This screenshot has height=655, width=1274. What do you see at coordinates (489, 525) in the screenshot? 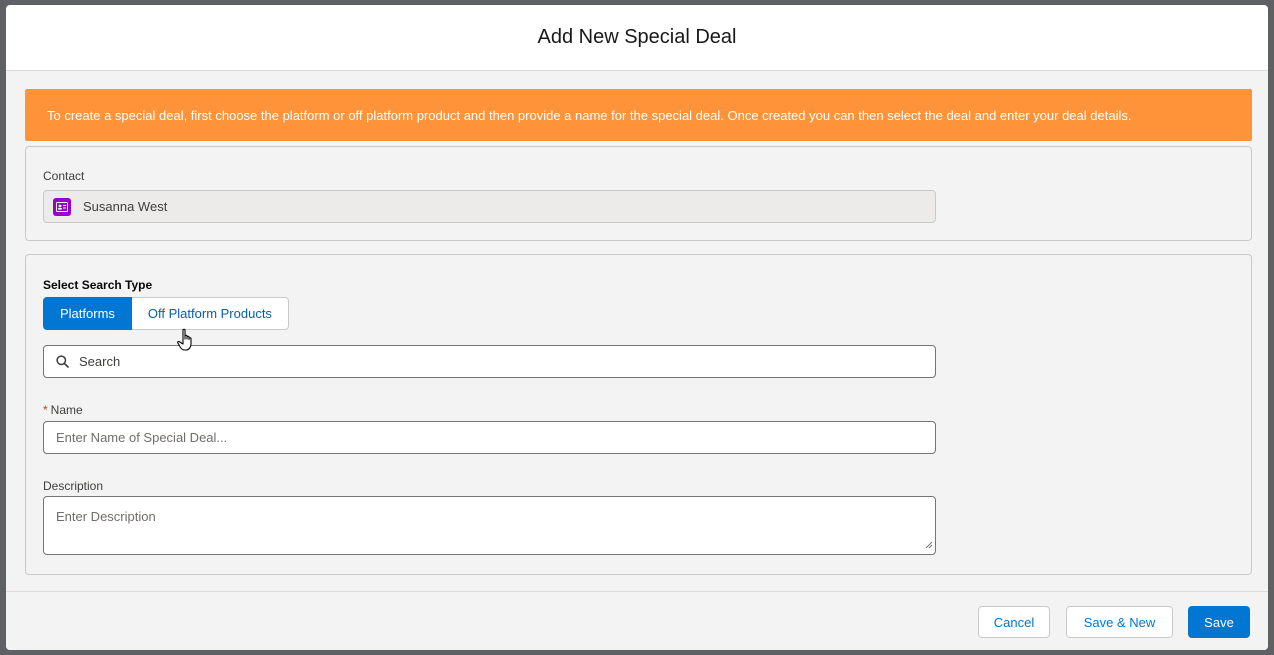
I see `description-textarea: Enter Description` at bounding box center [489, 525].